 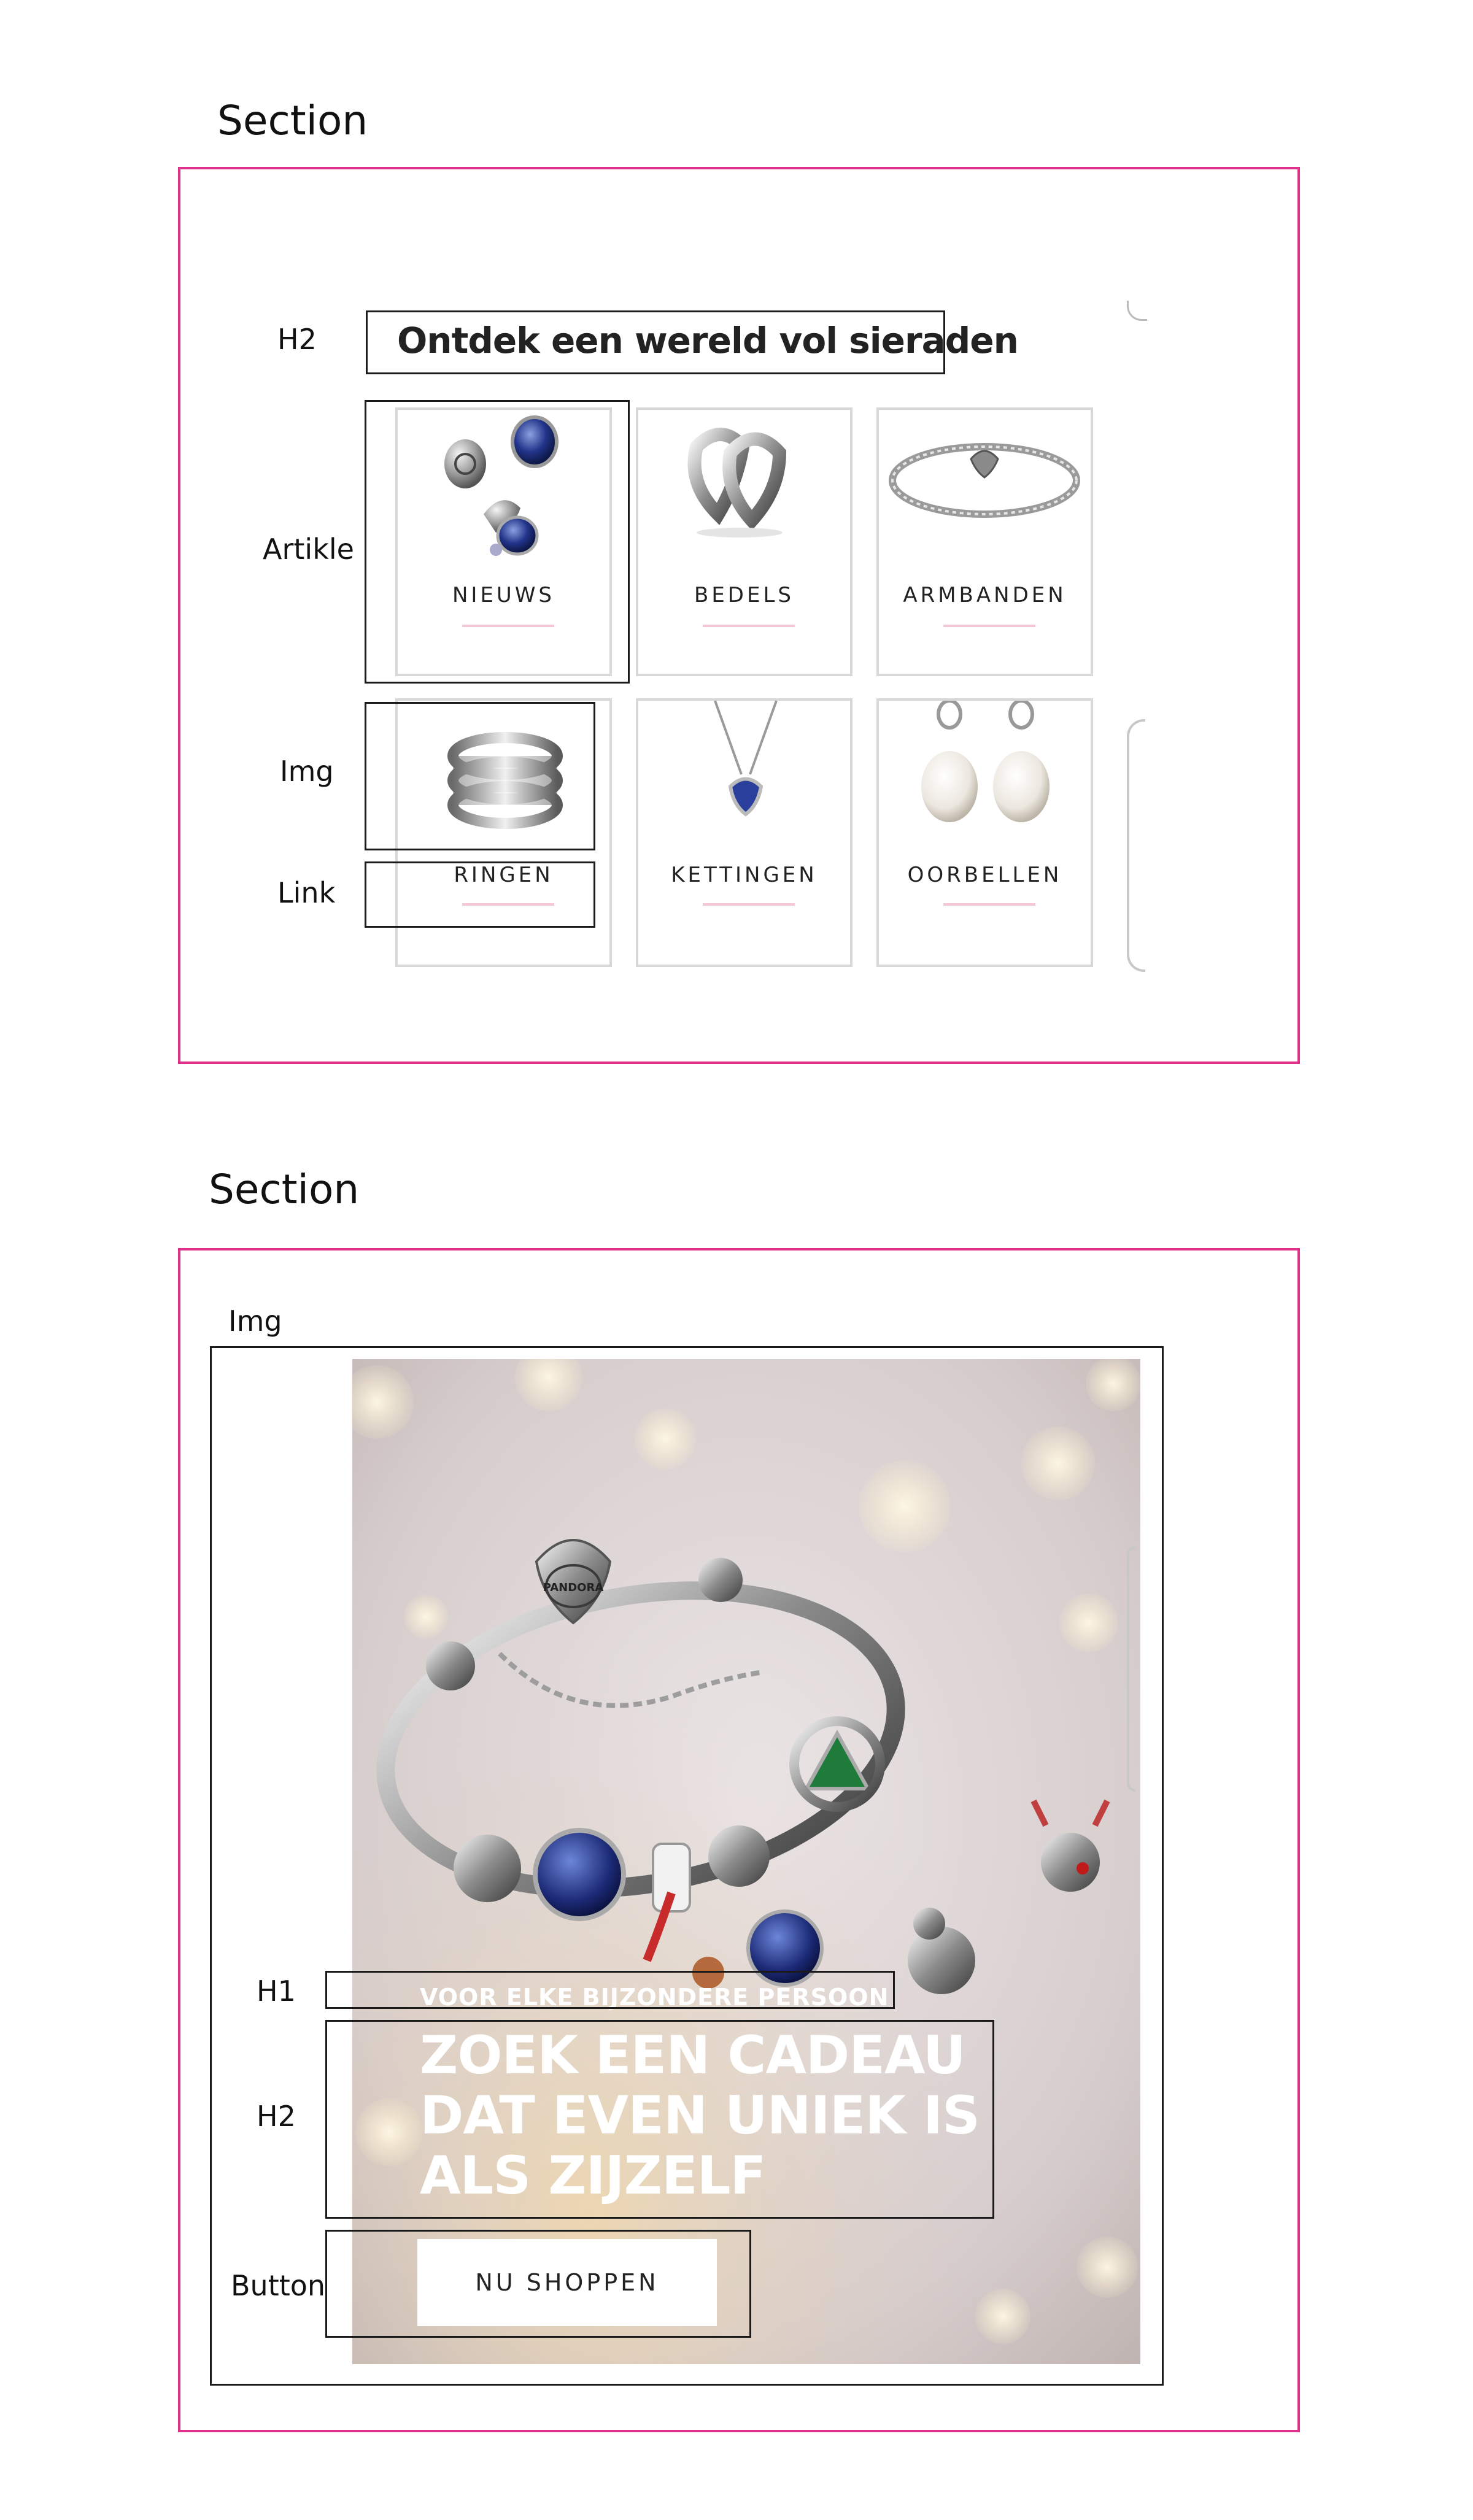 What do you see at coordinates (610, 1990) in the screenshot?
I see `h1-annotation-box` at bounding box center [610, 1990].